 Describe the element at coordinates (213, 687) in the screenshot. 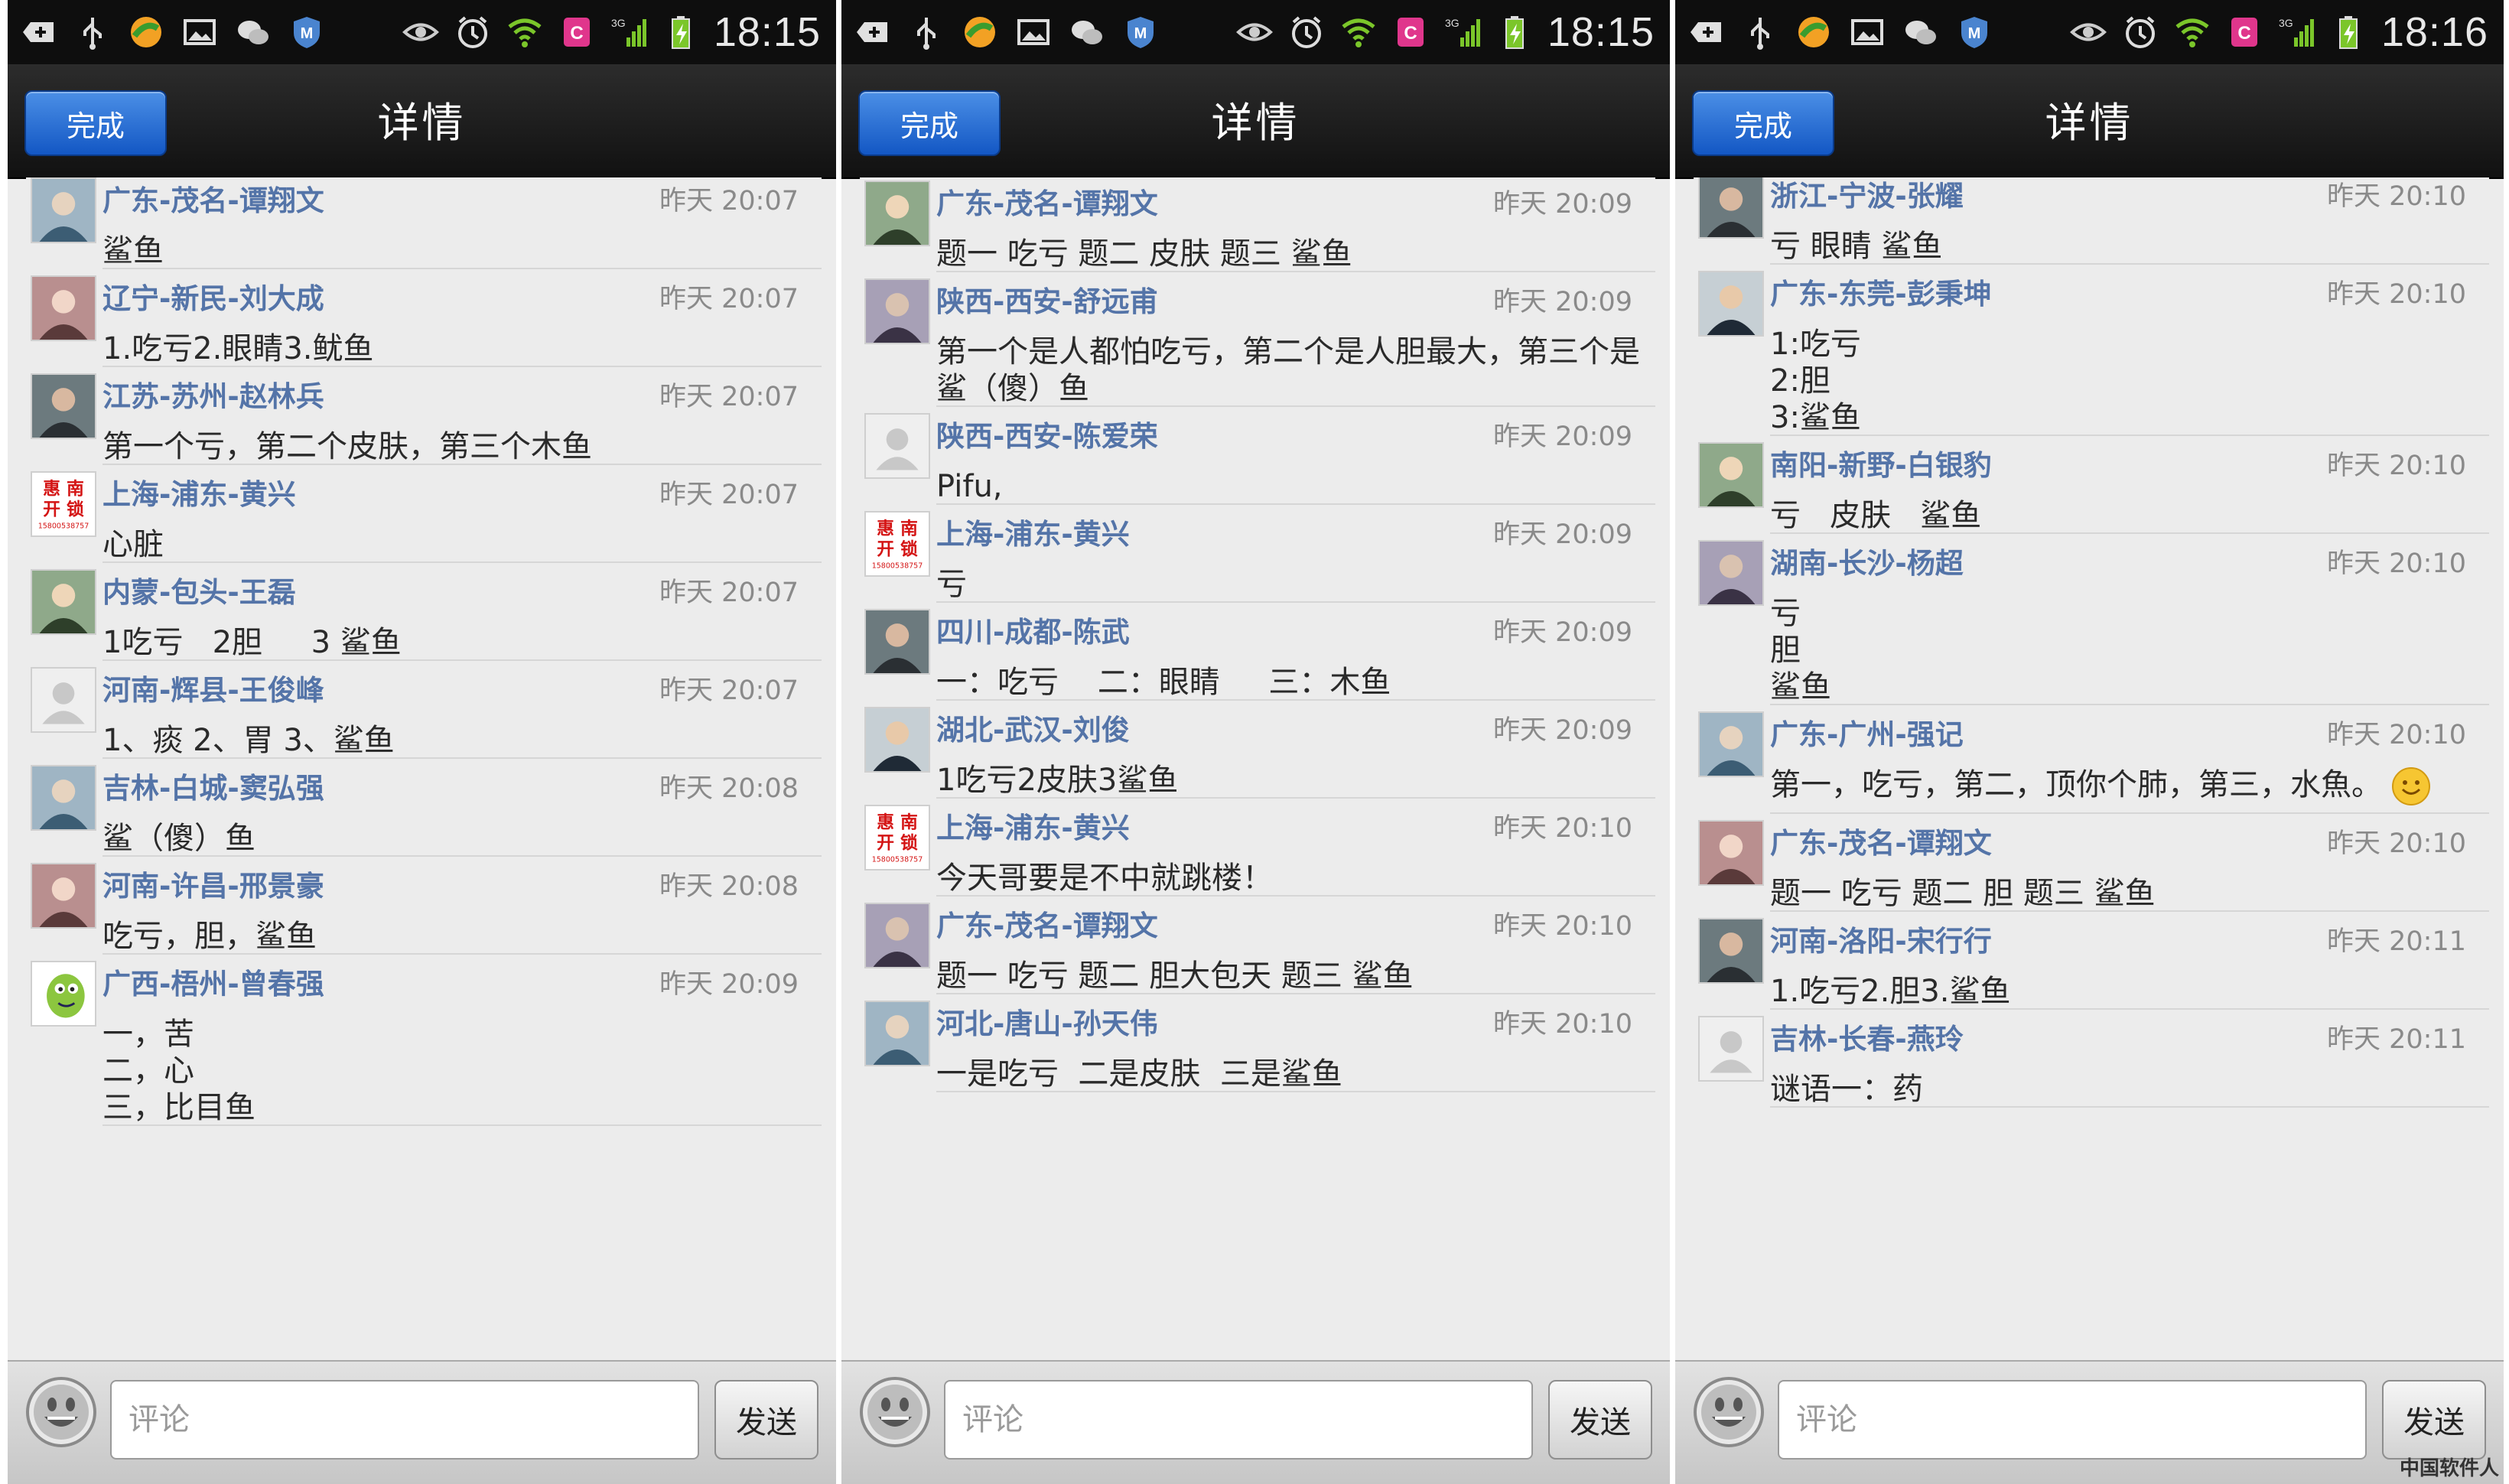

I see `comment-author: 河南-辉县-王俊峰` at that location.